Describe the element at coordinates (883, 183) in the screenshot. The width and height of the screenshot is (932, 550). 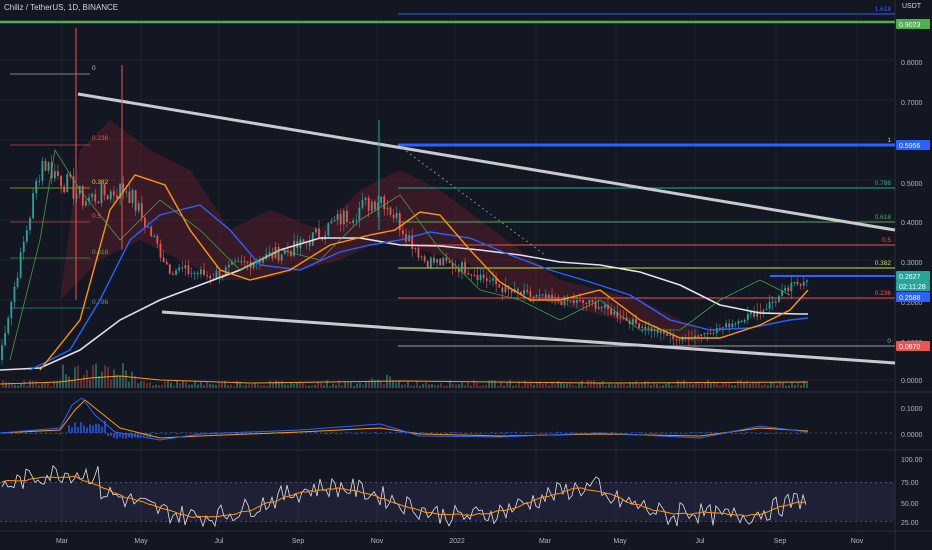
I see `fib-label-right: 0.786` at that location.